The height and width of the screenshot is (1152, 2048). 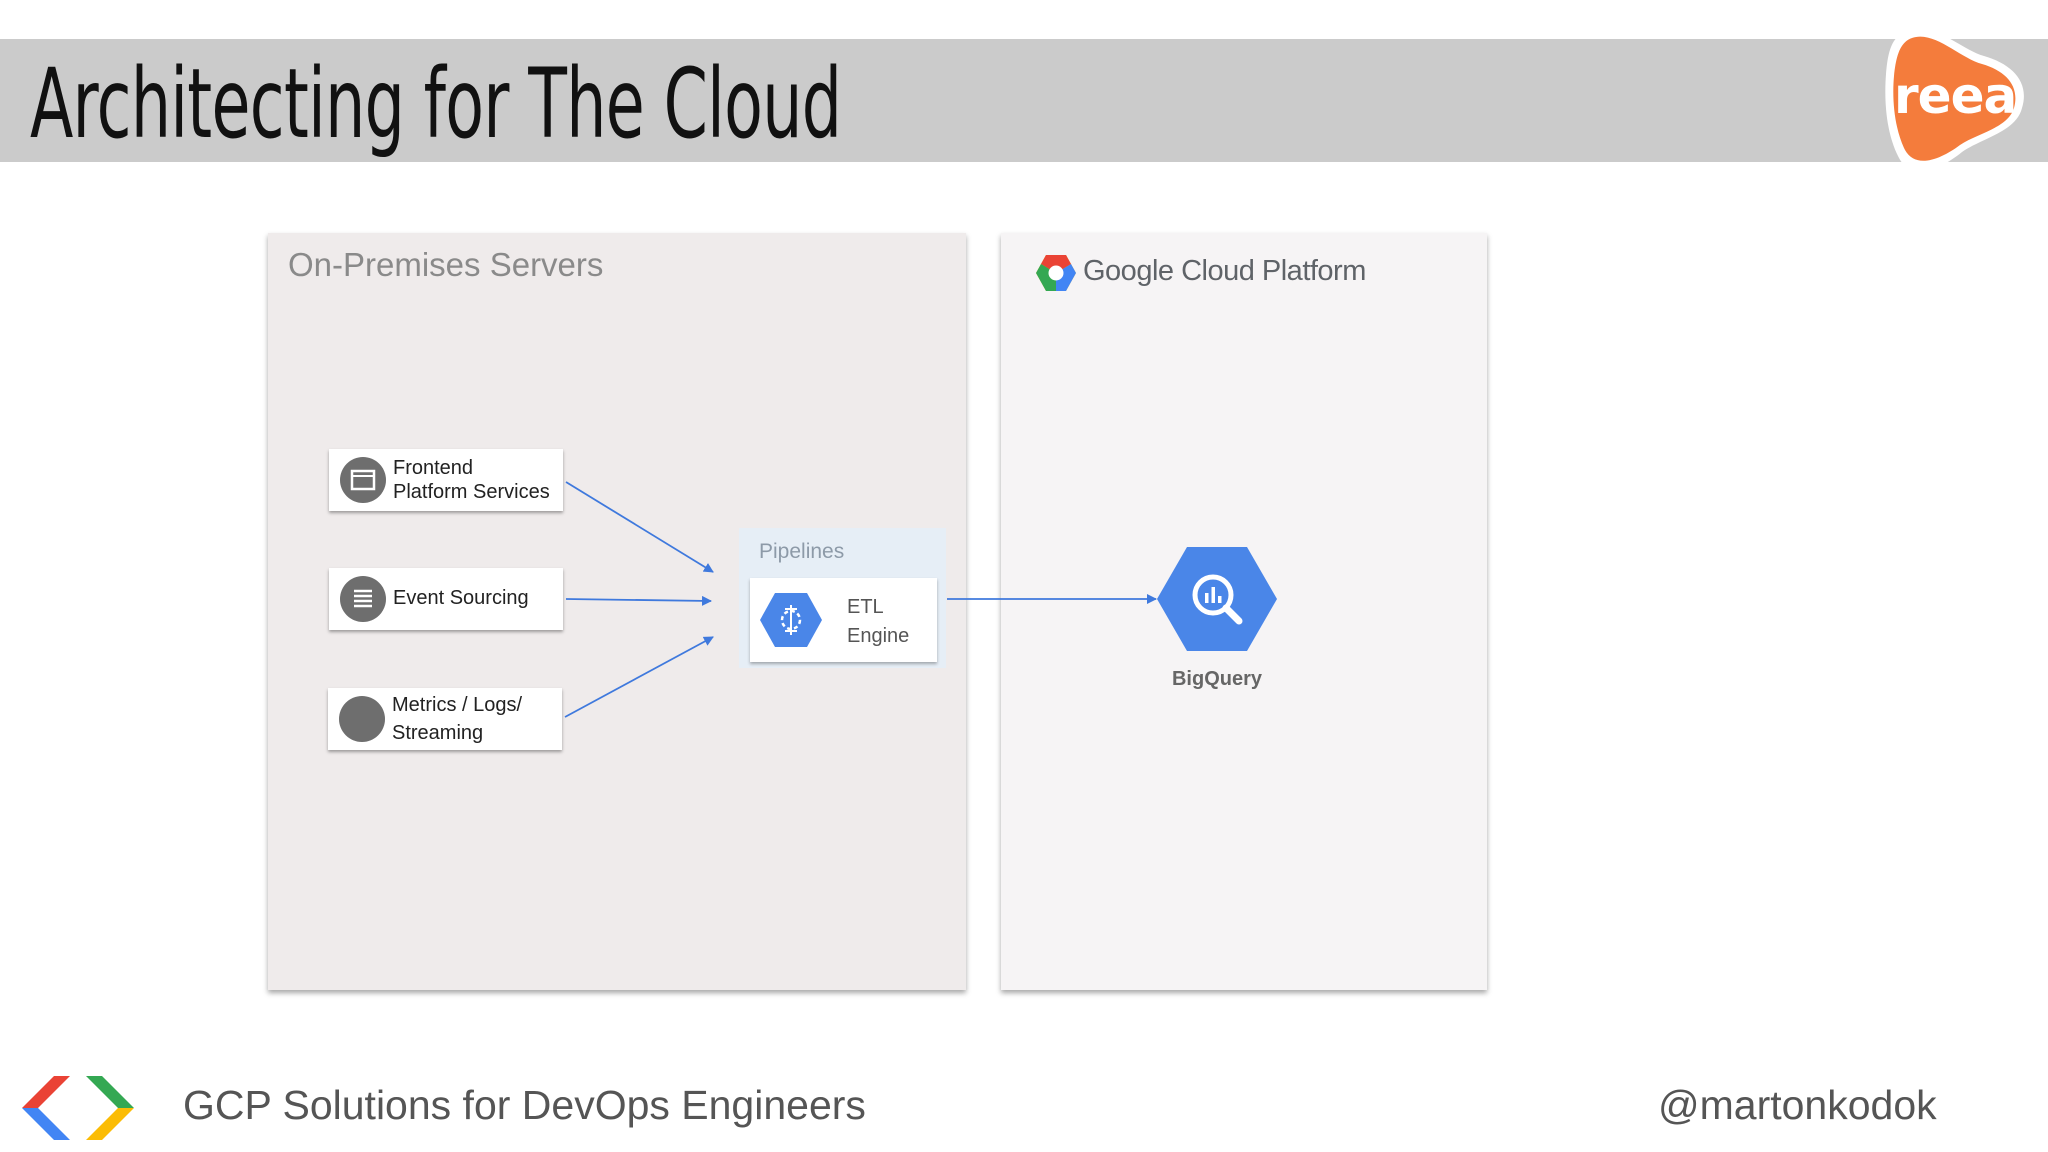 I want to click on list-icon, so click(x=363, y=598).